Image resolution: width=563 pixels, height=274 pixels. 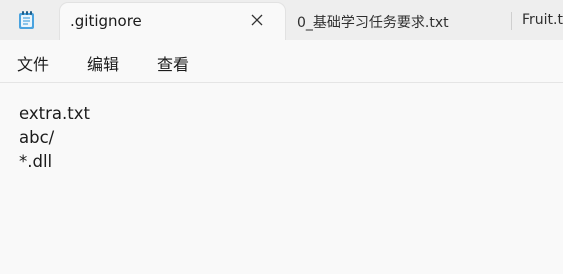 What do you see at coordinates (27, 20) in the screenshot?
I see `notepad-icon` at bounding box center [27, 20].